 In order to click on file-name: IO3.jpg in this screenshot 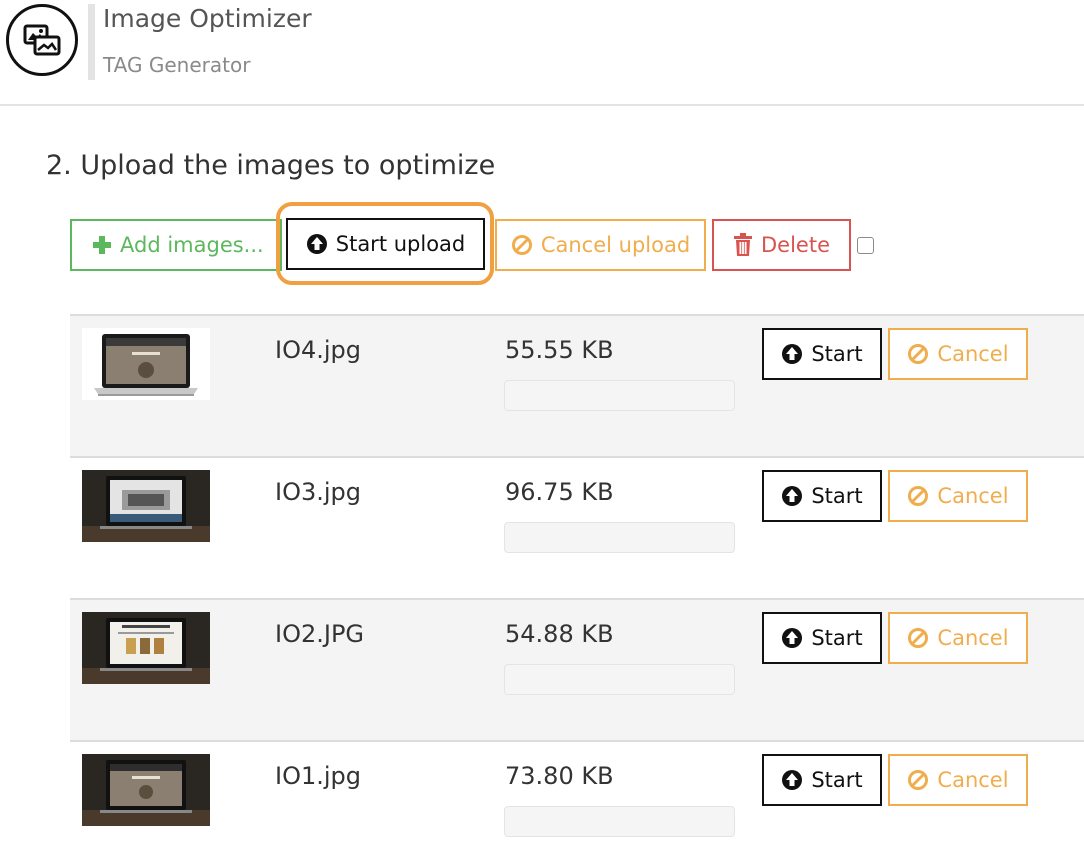, I will do `click(318, 492)`.